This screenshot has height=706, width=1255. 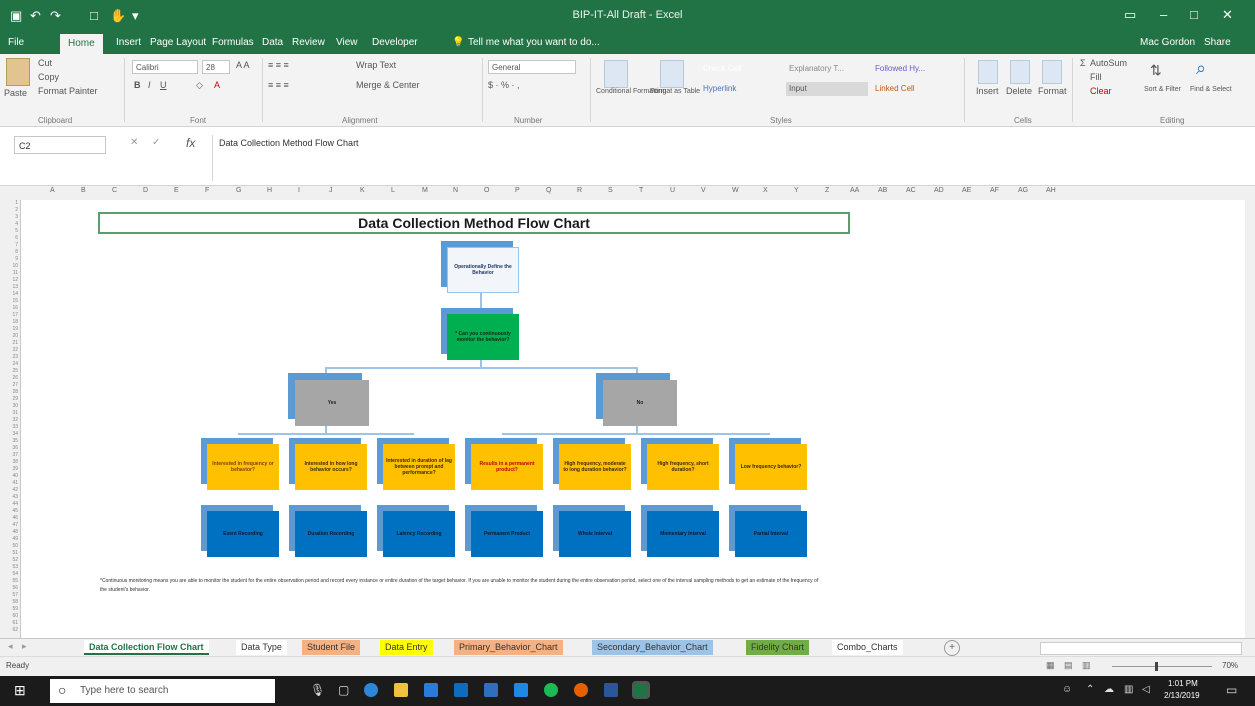 I want to click on sheet-tab-fidelity: Fidelity Chart, so click(x=778, y=647).